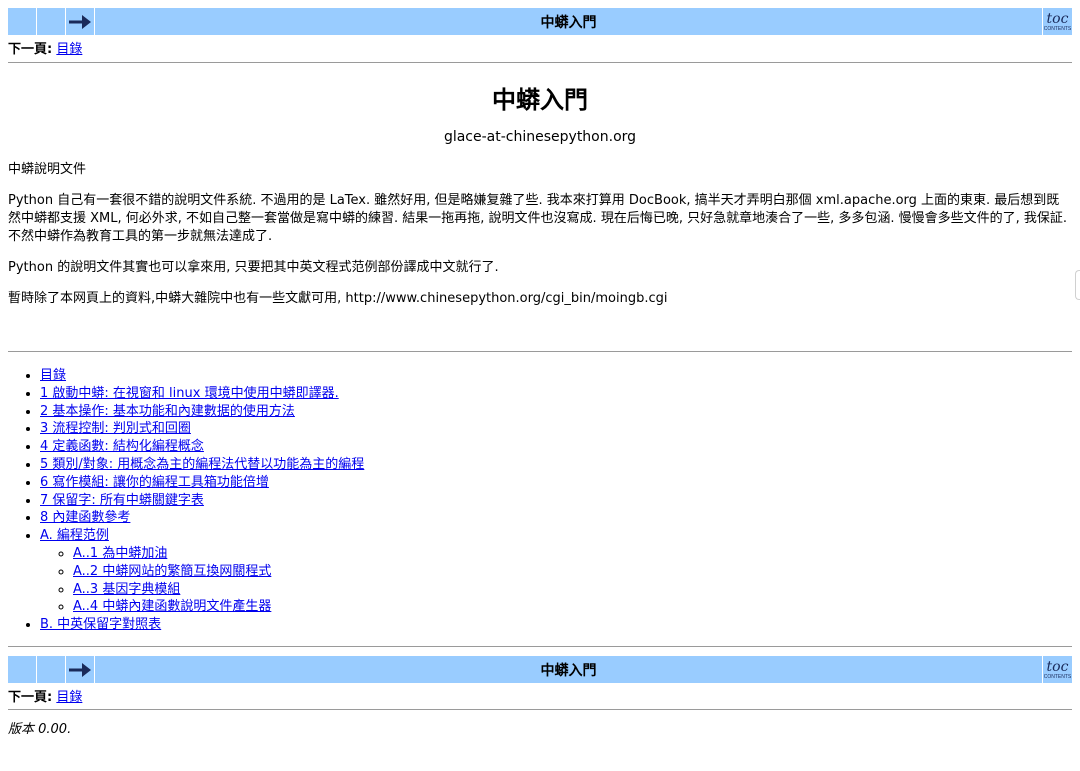 The image size is (1080, 771). Describe the element at coordinates (167, 411) in the screenshot. I see `toc-link: 2 基本操作: 基本功能和內建數据的使用方法` at that location.